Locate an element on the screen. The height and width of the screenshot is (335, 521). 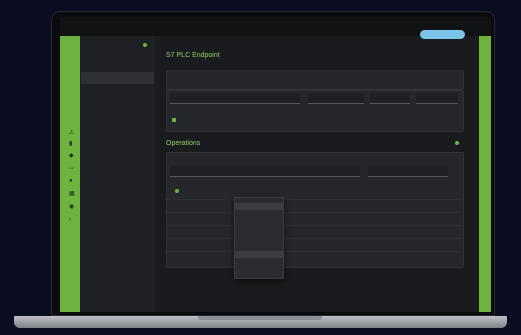
left-rail is located at coordinates (70, 174).